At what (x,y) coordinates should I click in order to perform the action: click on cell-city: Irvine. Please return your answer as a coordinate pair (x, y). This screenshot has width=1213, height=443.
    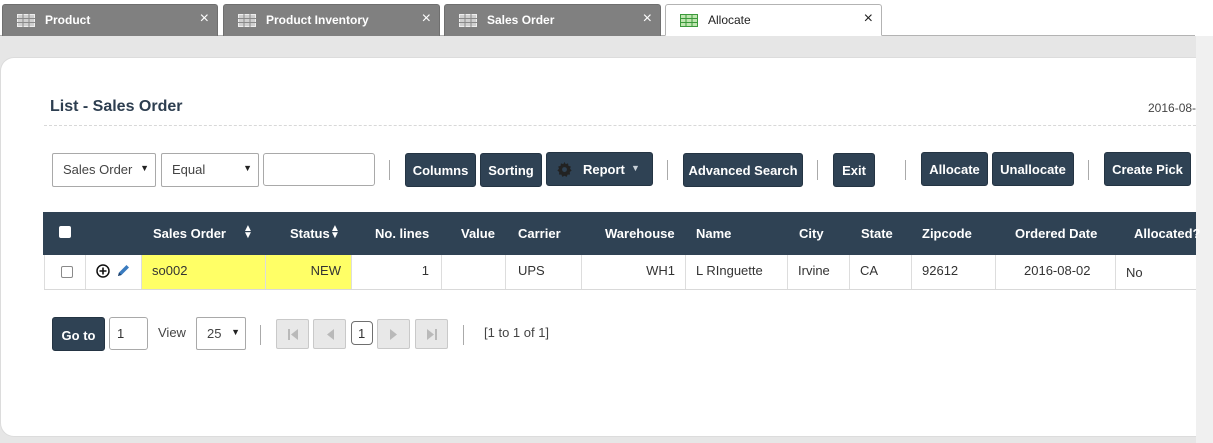
    Looking at the image, I should click on (819, 272).